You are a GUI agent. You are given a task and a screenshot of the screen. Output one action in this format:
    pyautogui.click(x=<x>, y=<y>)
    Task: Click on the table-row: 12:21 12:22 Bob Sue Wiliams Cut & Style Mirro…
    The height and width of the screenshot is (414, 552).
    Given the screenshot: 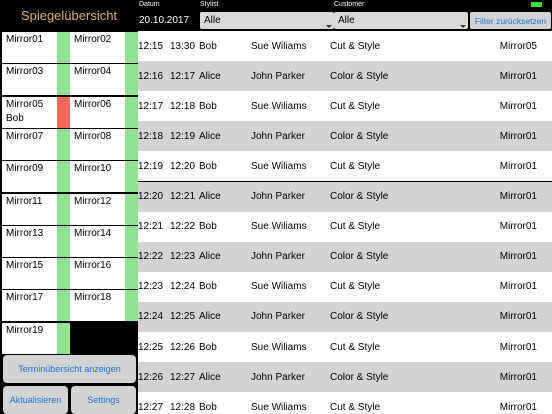 What is the action you would take?
    pyautogui.click(x=345, y=226)
    